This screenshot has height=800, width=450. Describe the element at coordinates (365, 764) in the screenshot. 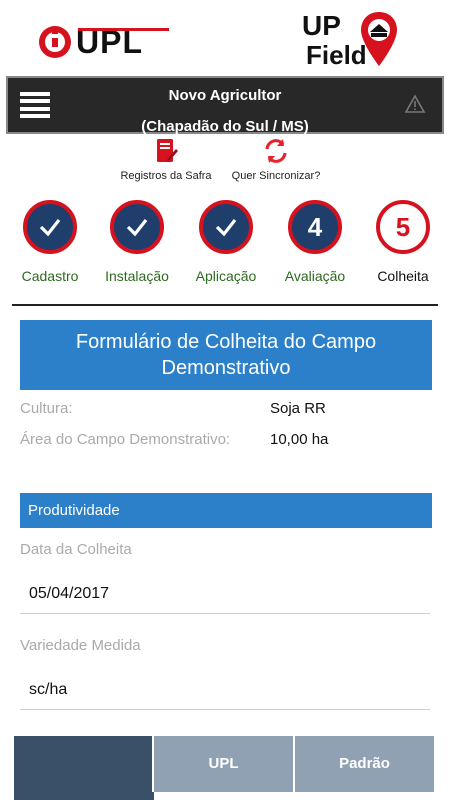

I see `table-header-padrao: Padrão` at that location.